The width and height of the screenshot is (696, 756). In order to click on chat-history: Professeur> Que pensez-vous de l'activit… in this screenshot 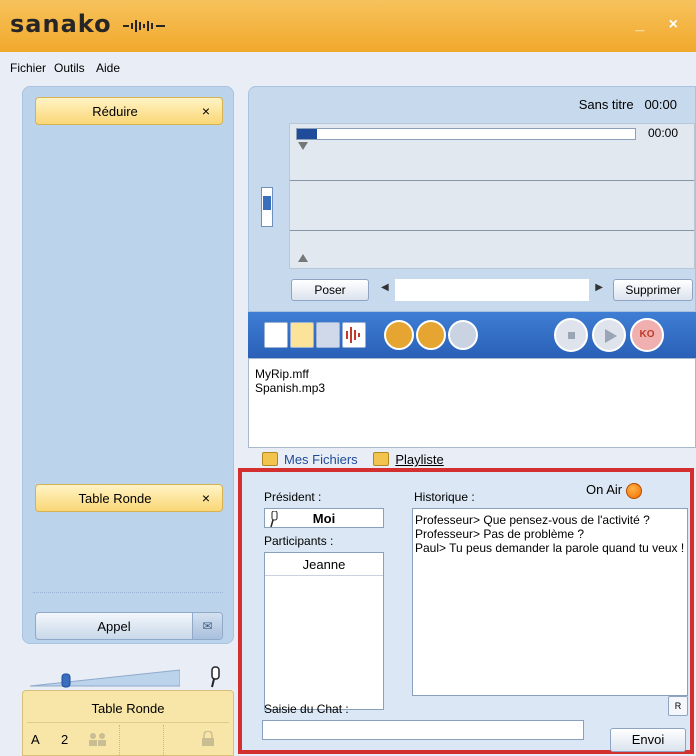, I will do `click(550, 602)`.